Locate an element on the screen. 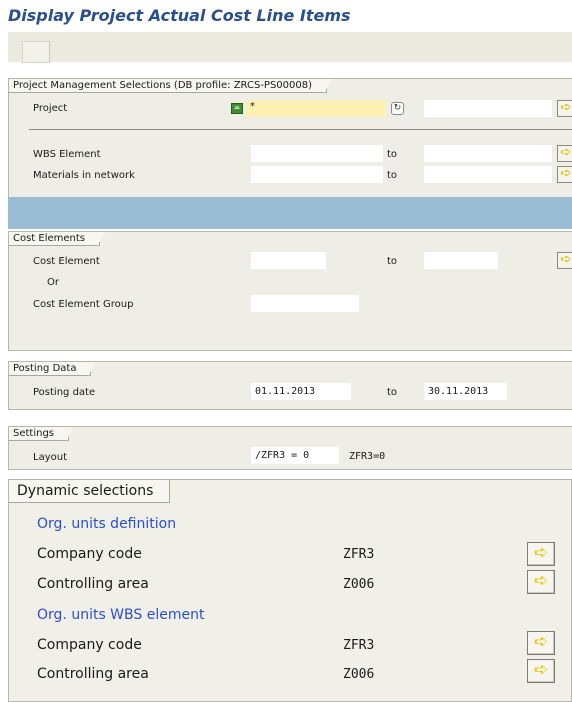 The width and height of the screenshot is (572, 702). project-to-field is located at coordinates (488, 108).